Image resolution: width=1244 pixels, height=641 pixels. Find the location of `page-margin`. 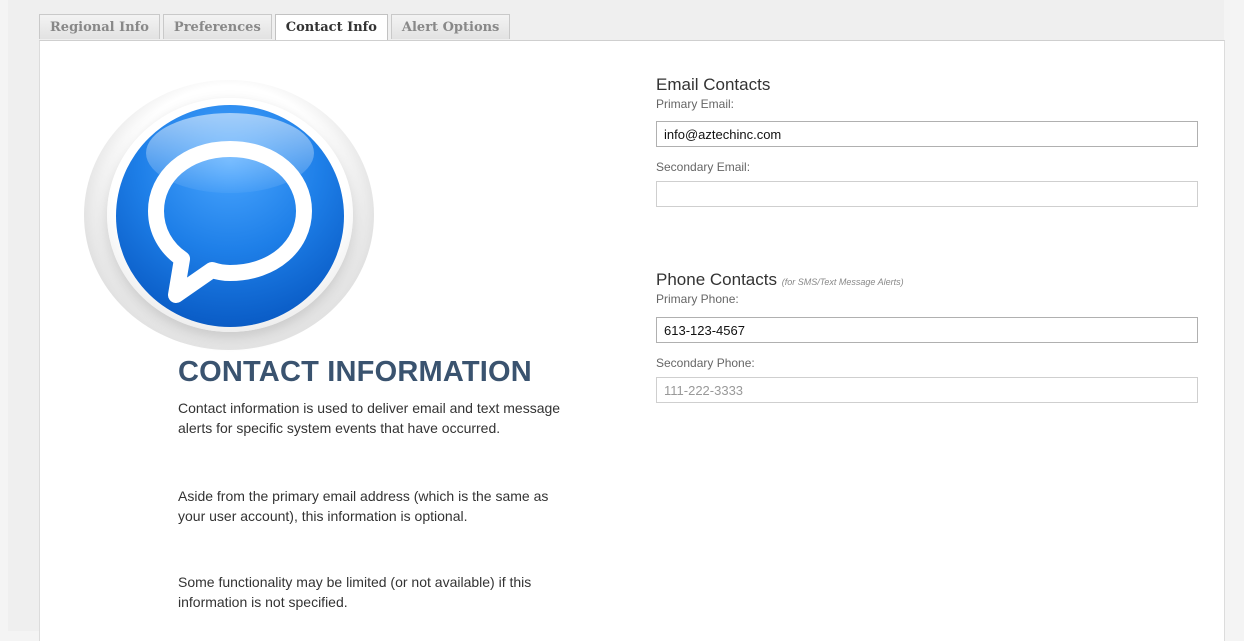

page-margin is located at coordinates (1231, 315).